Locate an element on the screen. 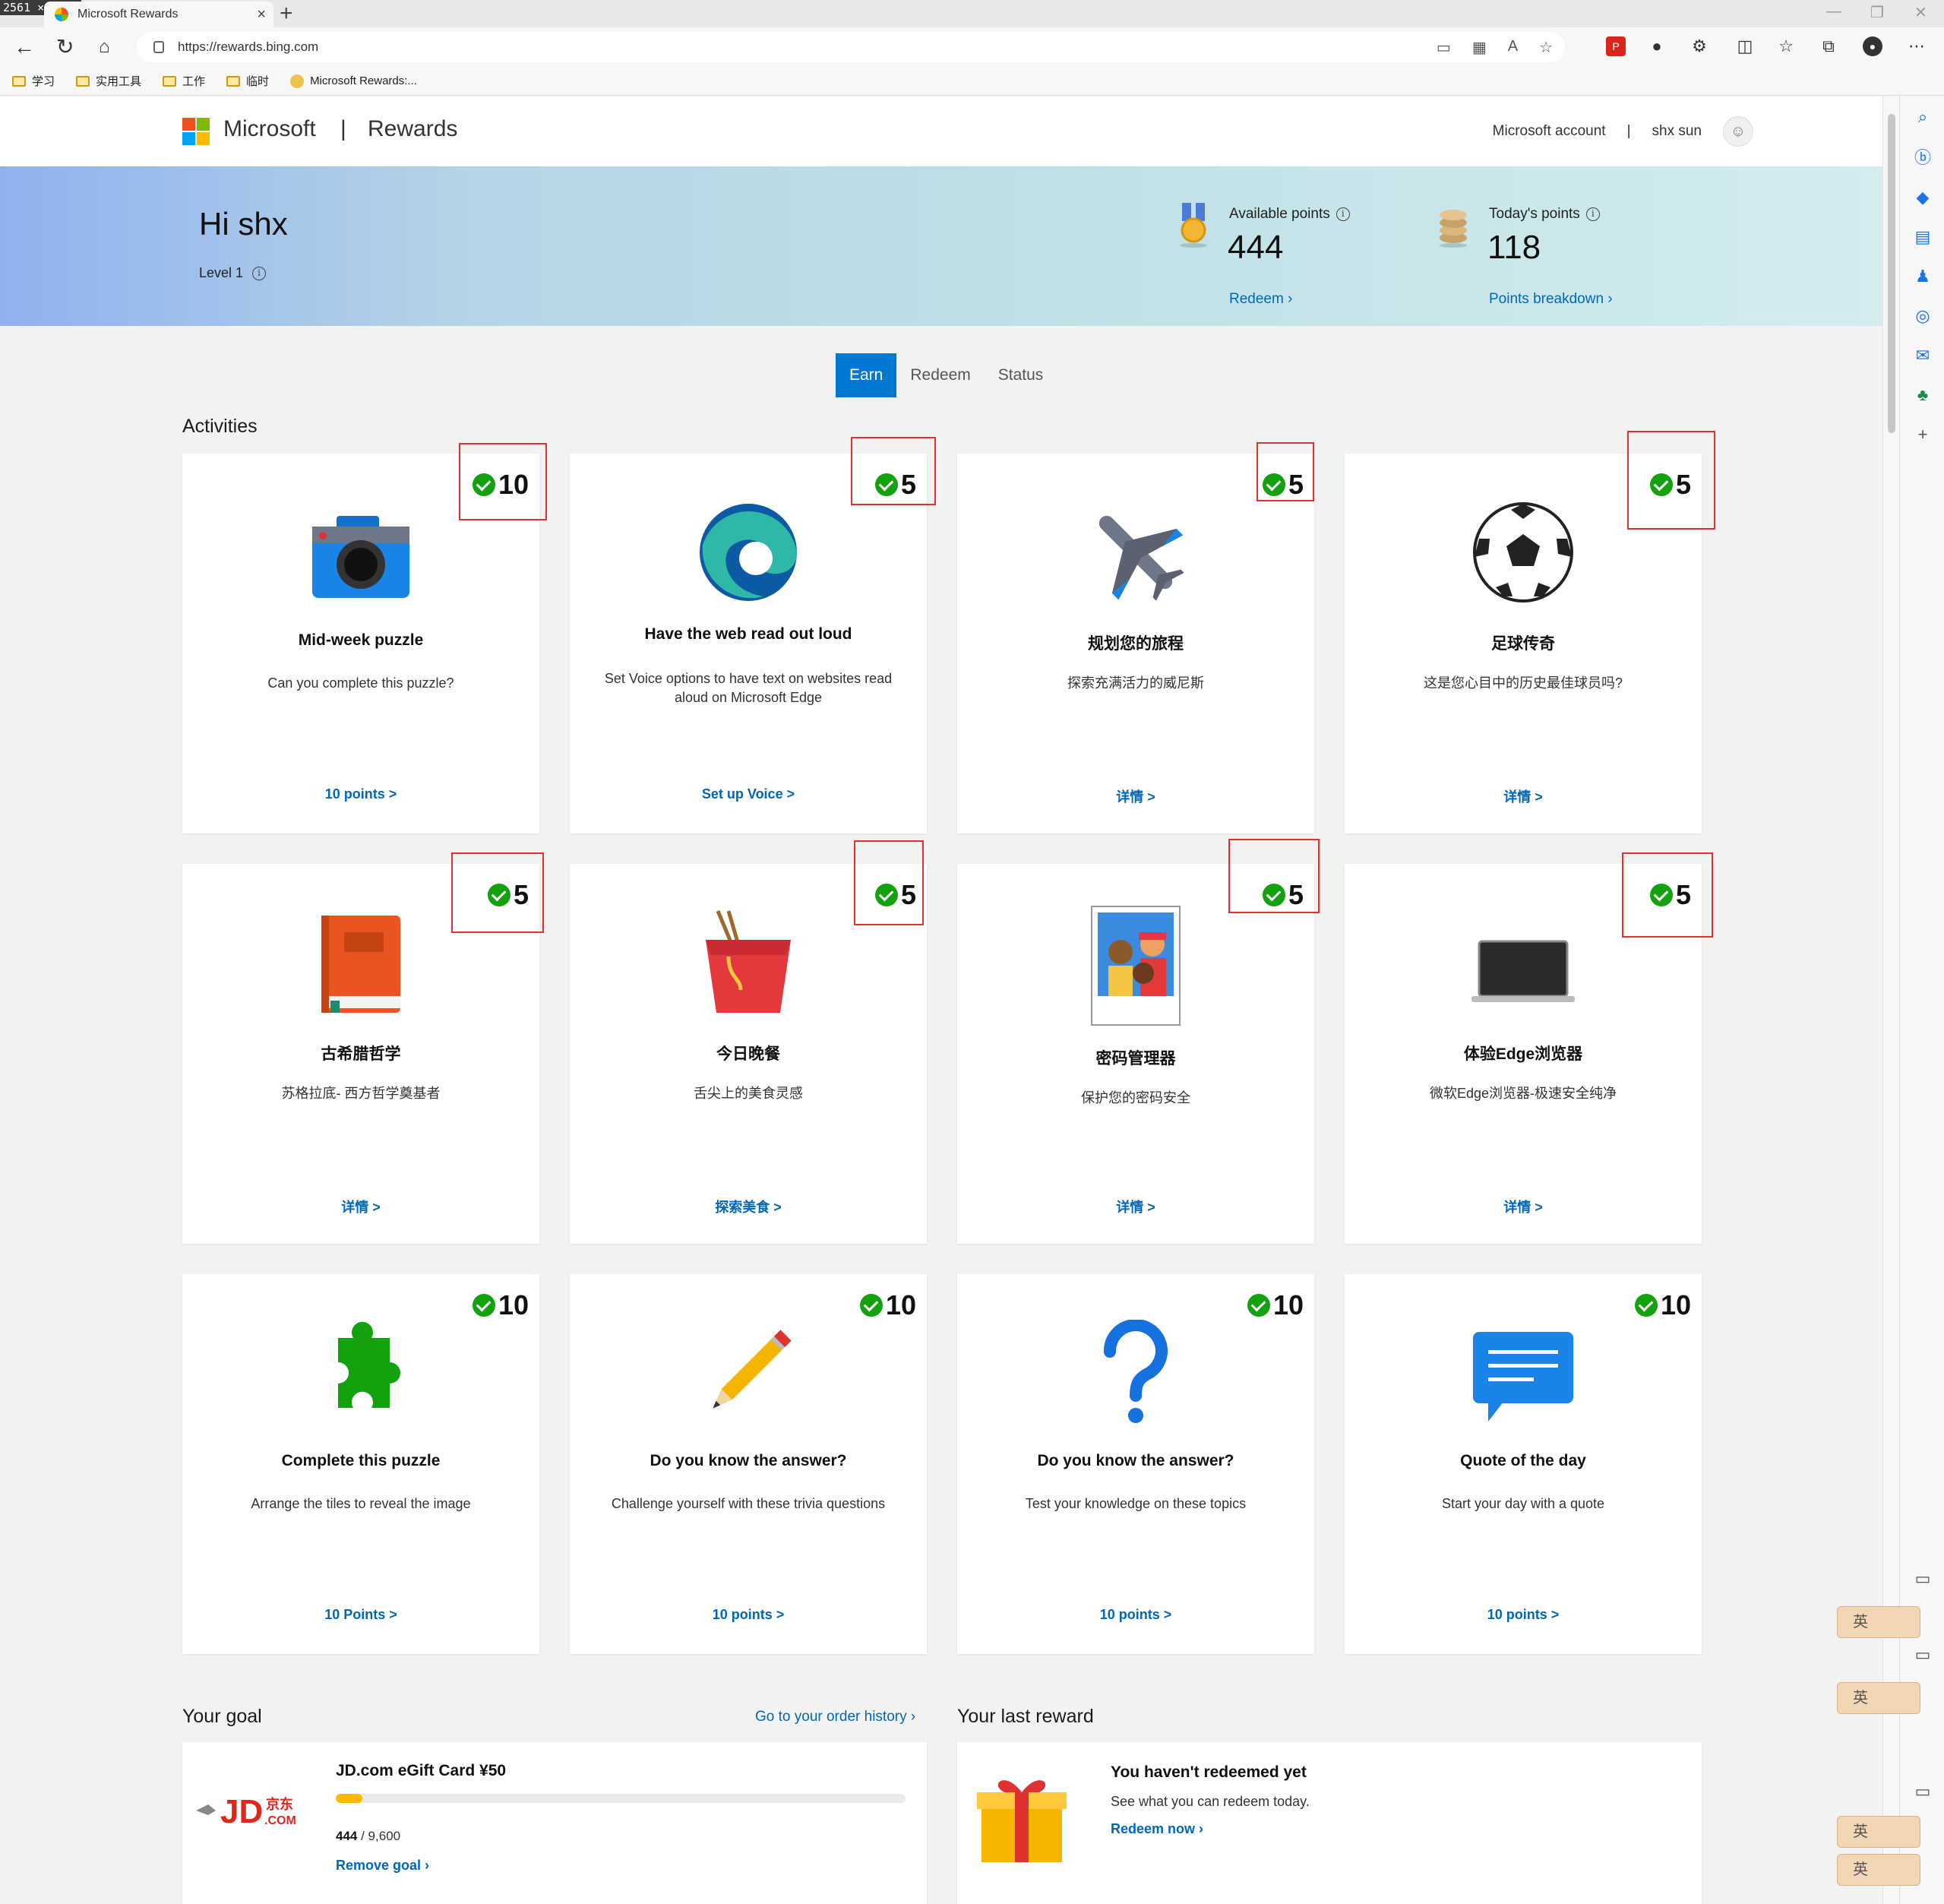 The height and width of the screenshot is (1904, 1944). card-link: Set up Voice > is located at coordinates (748, 794).